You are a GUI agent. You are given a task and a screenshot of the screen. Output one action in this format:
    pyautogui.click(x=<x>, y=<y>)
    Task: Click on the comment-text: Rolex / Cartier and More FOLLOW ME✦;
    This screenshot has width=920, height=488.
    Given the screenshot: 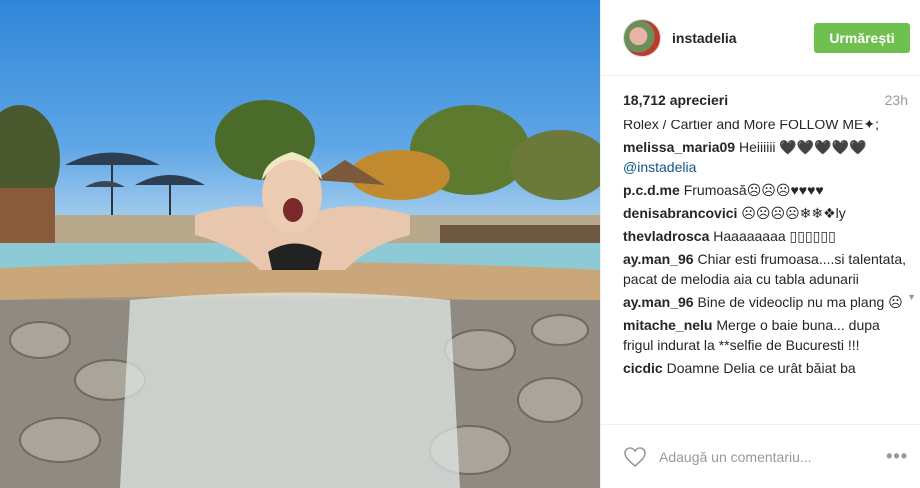 What is the action you would take?
    pyautogui.click(x=751, y=126)
    